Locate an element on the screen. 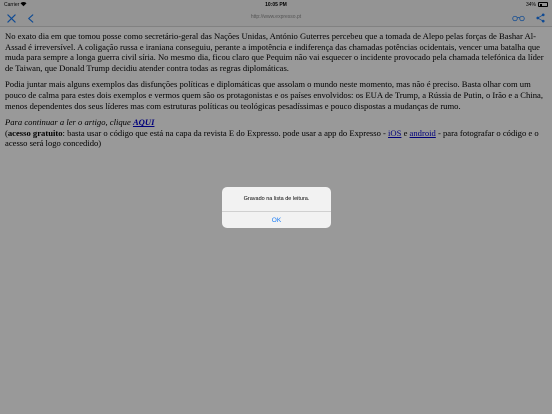 Image resolution: width=552 pixels, height=414 pixels. ok-button: OK is located at coordinates (276, 220).